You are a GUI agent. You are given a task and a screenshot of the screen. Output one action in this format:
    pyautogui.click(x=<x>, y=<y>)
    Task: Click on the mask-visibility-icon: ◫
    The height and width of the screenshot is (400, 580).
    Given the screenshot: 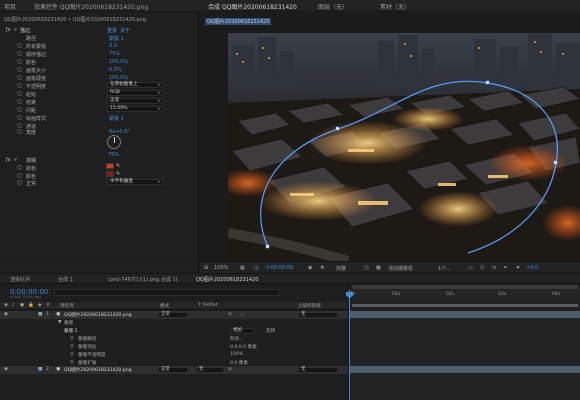 What is the action you would take?
    pyautogui.click(x=256, y=268)
    